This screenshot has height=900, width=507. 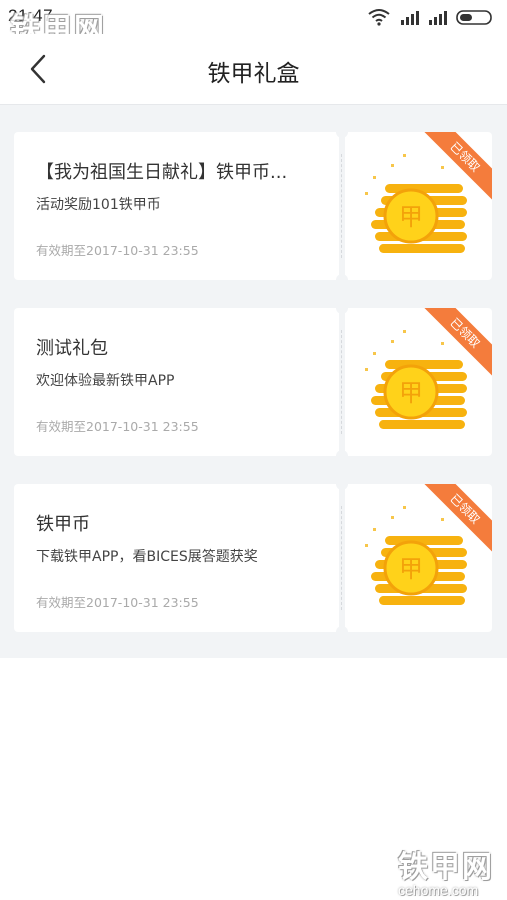 I want to click on page-title: 铁甲礼盒, so click(x=253, y=74).